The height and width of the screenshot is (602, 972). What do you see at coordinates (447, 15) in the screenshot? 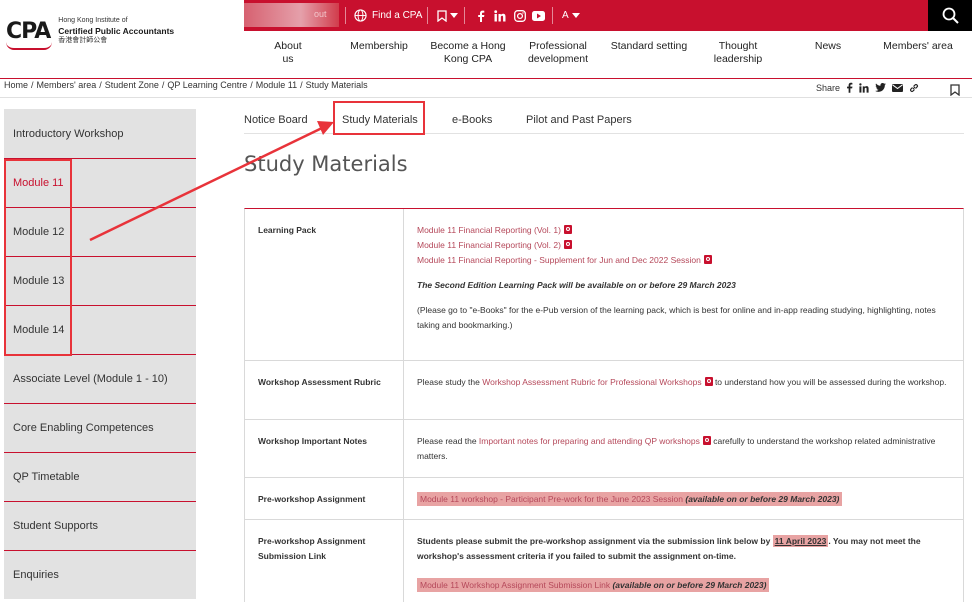
I see `bookmarks-dropdown` at bounding box center [447, 15].